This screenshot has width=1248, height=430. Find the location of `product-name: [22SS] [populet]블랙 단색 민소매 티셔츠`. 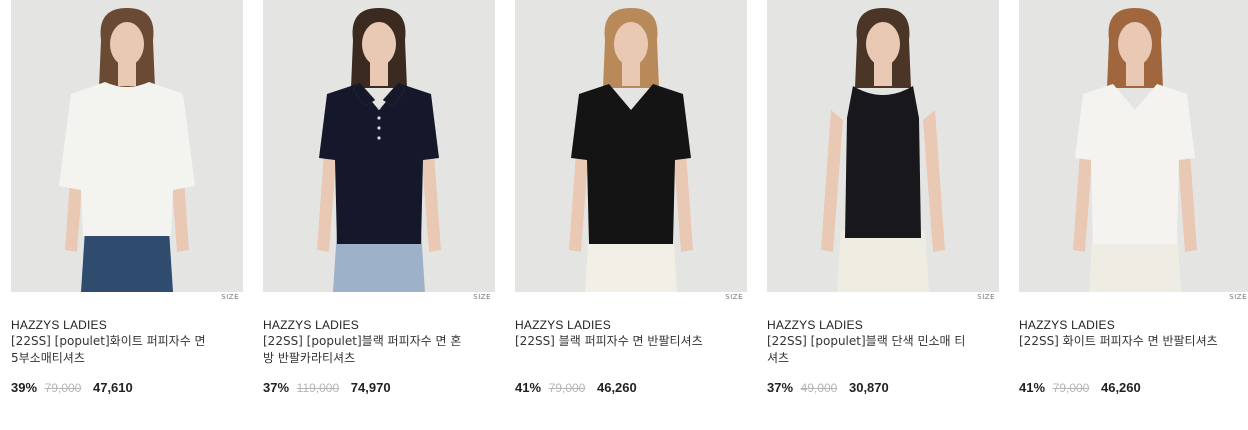

product-name: [22SS] [populet]블랙 단색 민소매 티셔츠 is located at coordinates (869, 350).